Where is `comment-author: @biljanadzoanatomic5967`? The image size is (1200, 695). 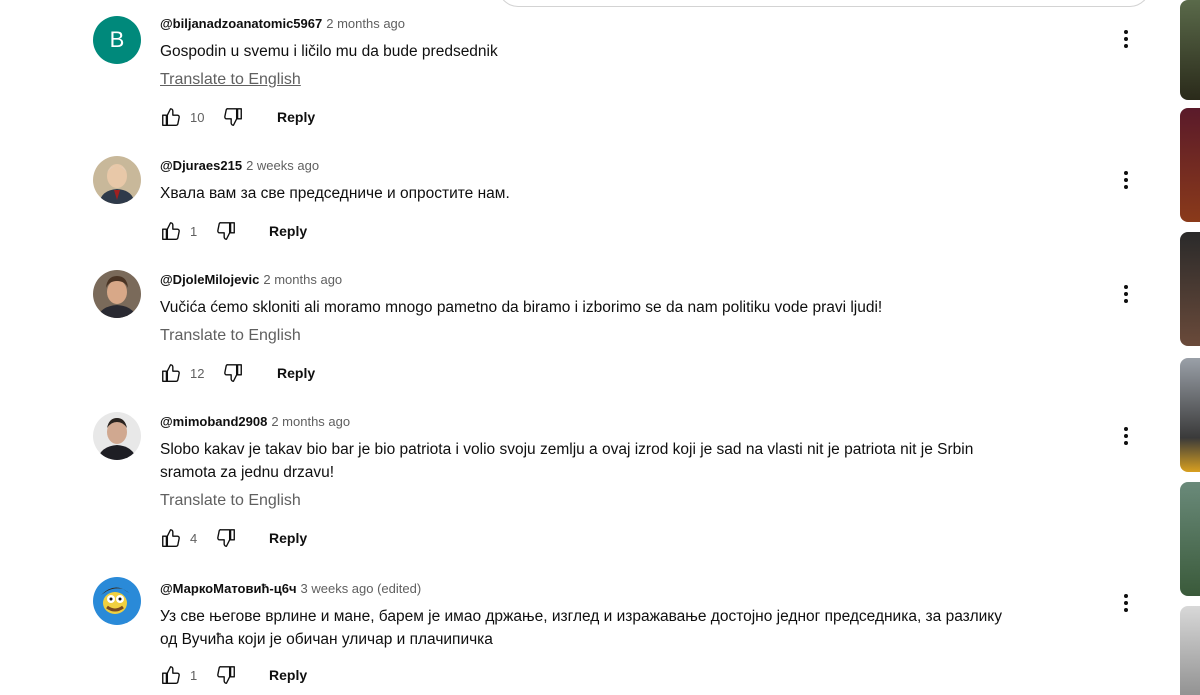
comment-author: @biljanadzoanatomic5967 is located at coordinates (241, 23).